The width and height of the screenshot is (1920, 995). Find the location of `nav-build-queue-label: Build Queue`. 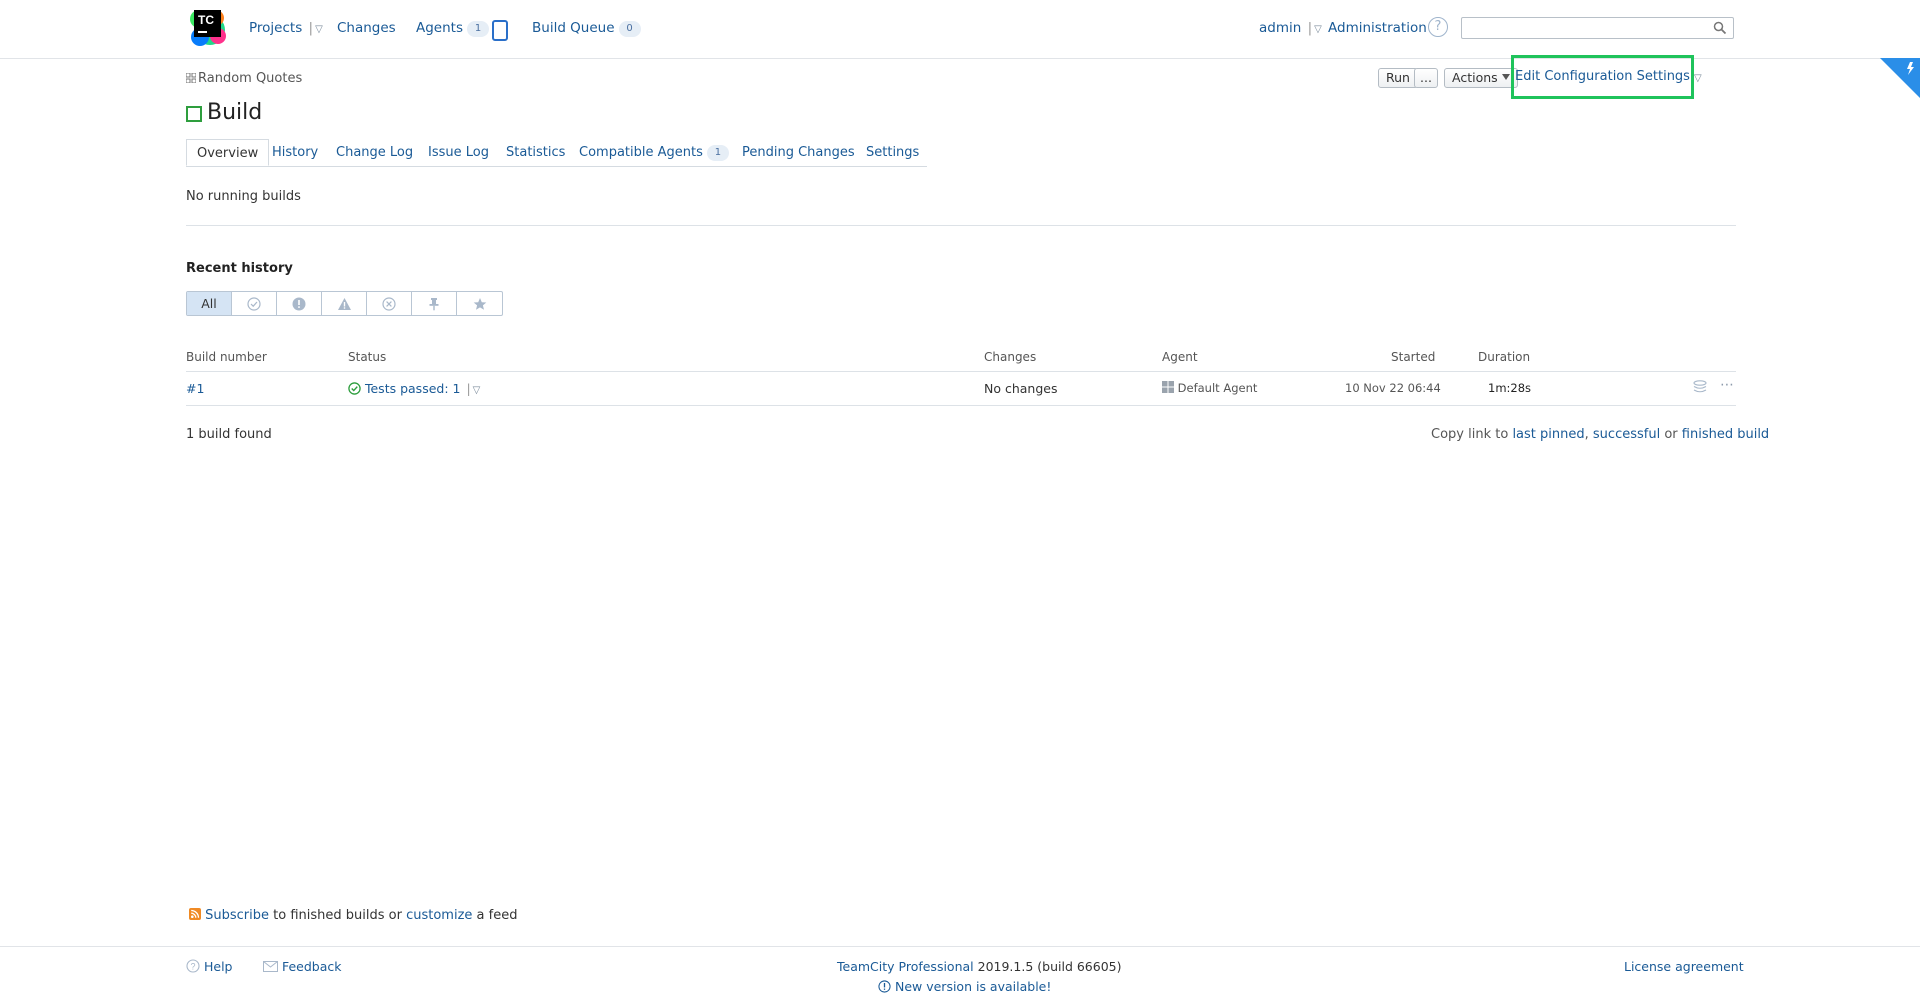

nav-build-queue-label: Build Queue is located at coordinates (573, 28).